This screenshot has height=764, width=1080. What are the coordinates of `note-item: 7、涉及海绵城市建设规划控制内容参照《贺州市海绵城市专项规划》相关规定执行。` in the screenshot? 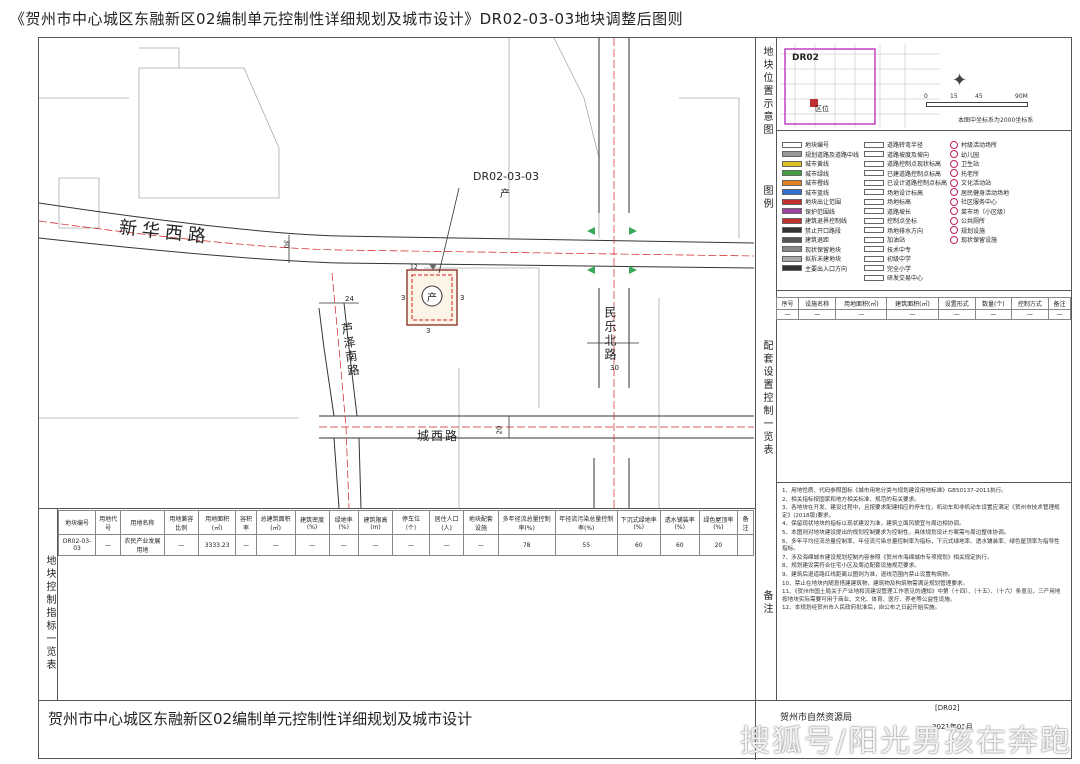 It's located at (887, 557).